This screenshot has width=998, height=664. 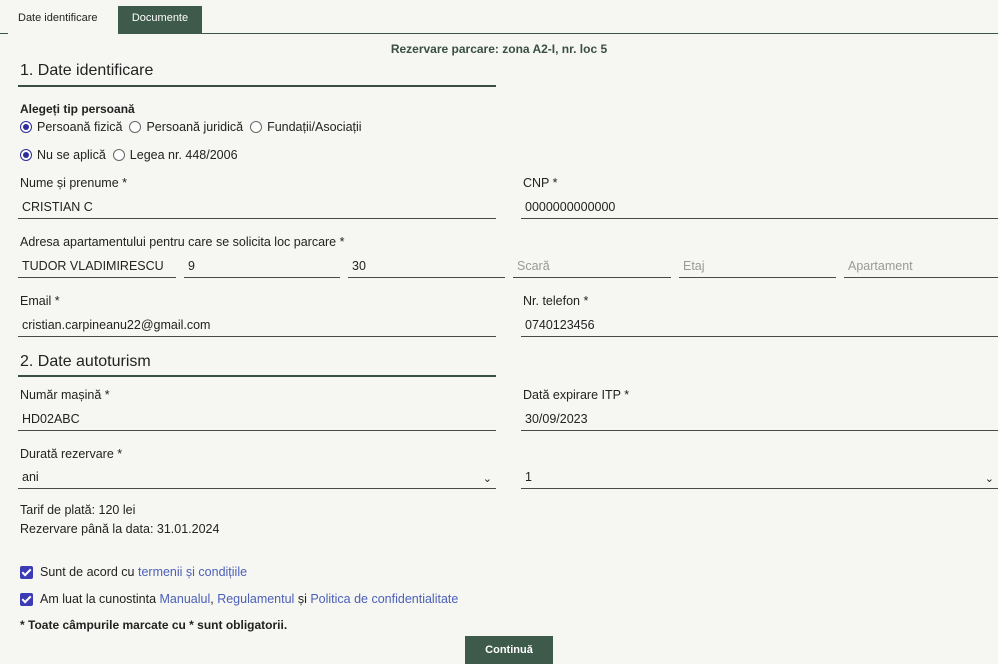 What do you see at coordinates (97, 267) in the screenshot?
I see `street-input: TUDOR VLADIMIRESCU` at bounding box center [97, 267].